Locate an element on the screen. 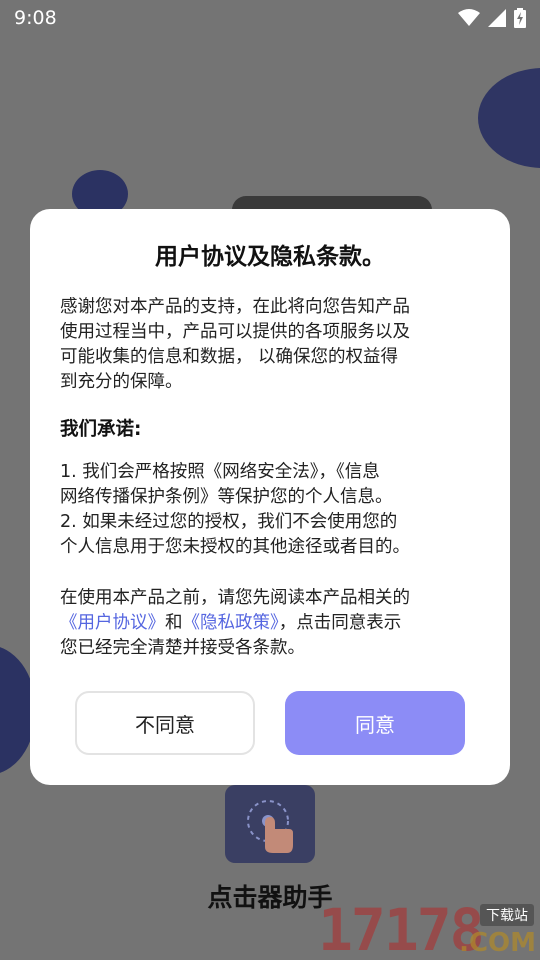  status-time: 9:08 is located at coordinates (35, 18).